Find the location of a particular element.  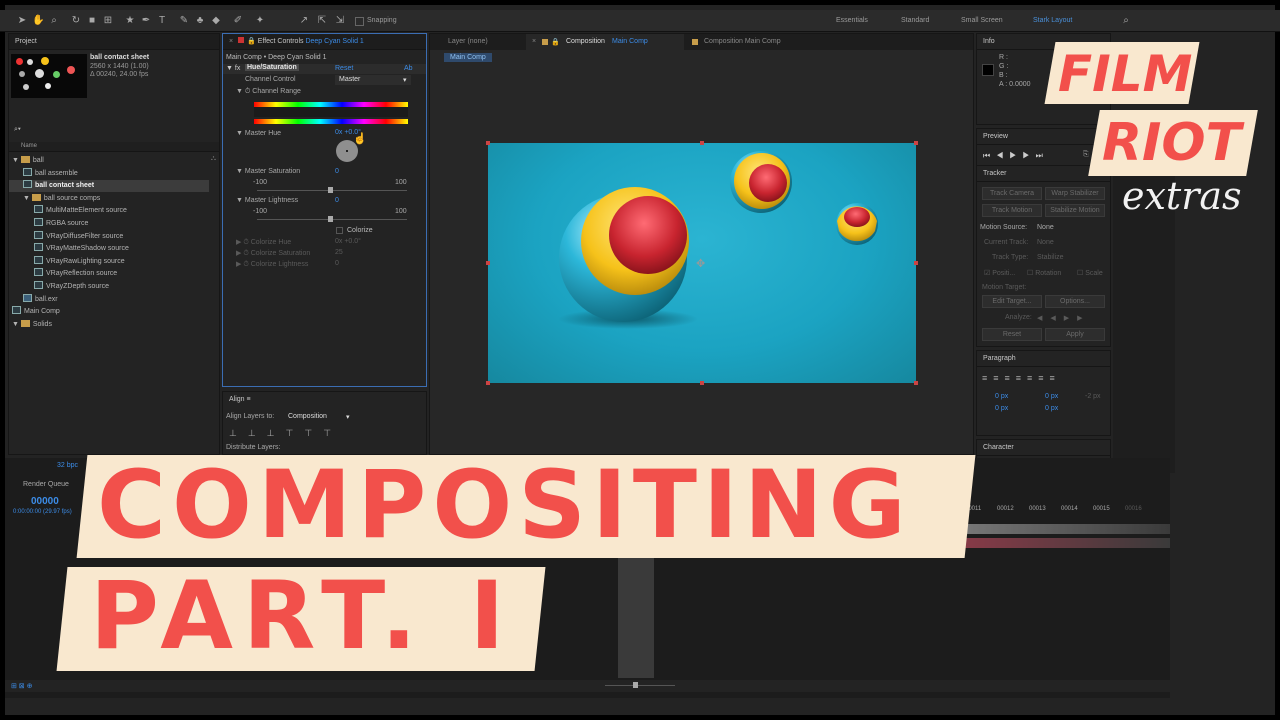

bpc-label: 32 bpc is located at coordinates (67, 465).